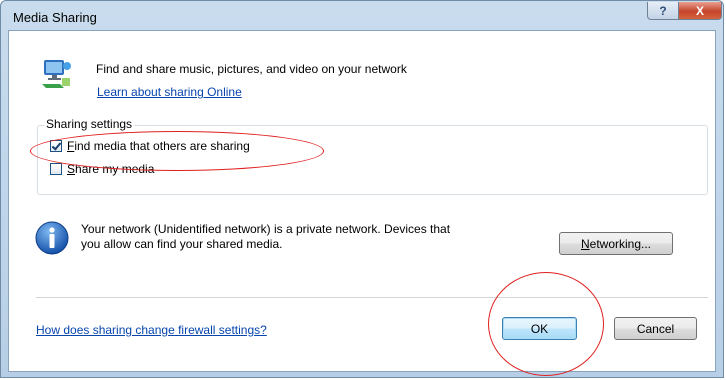 The image size is (726, 380). I want to click on group-title: Sharing settings, so click(89, 124).